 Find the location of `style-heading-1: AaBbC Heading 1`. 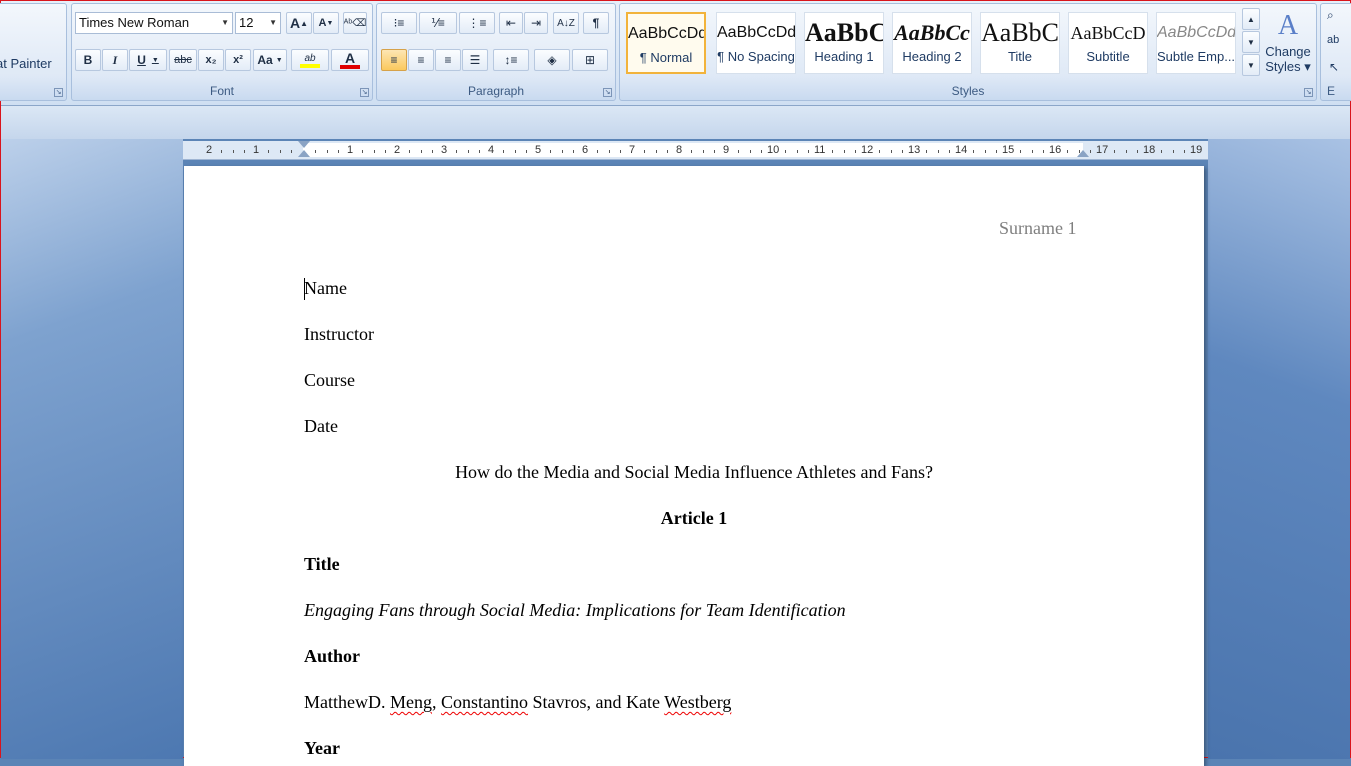

style-heading-1: AaBbC Heading 1 is located at coordinates (844, 43).